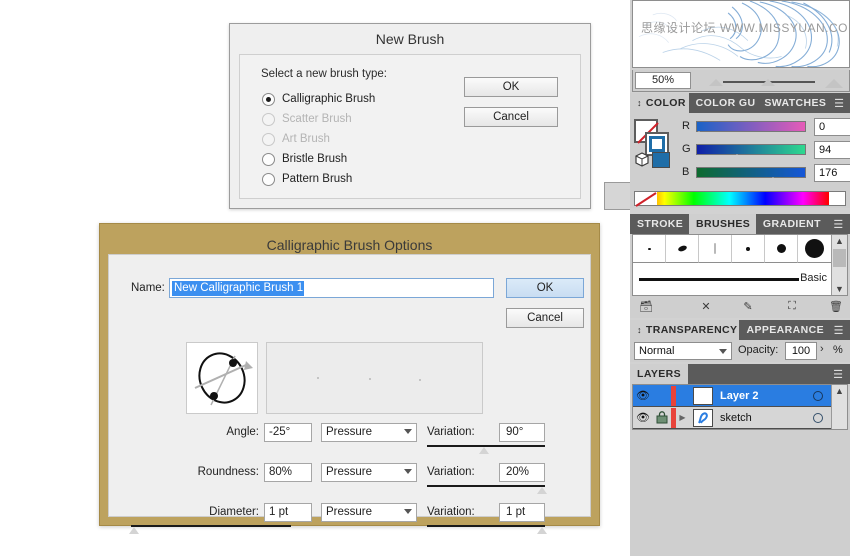  What do you see at coordinates (451, 512) in the screenshot?
I see `diameter-variation-label: Variation:` at bounding box center [451, 512].